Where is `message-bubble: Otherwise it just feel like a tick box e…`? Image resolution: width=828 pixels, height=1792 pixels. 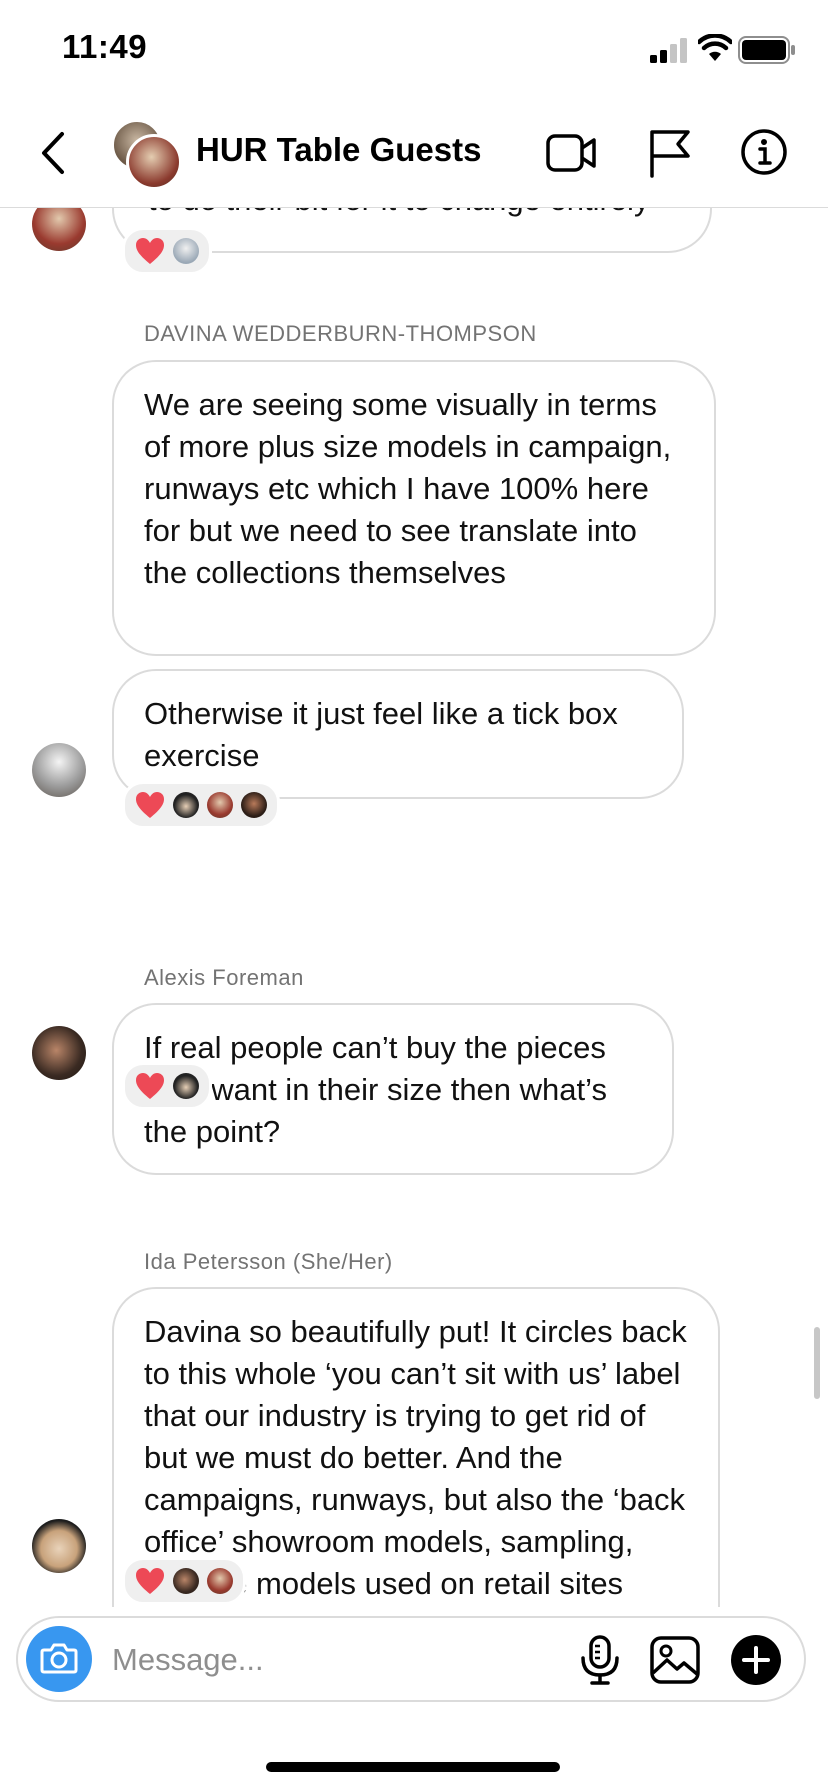 message-bubble: Otherwise it just feel like a tick box e… is located at coordinates (398, 734).